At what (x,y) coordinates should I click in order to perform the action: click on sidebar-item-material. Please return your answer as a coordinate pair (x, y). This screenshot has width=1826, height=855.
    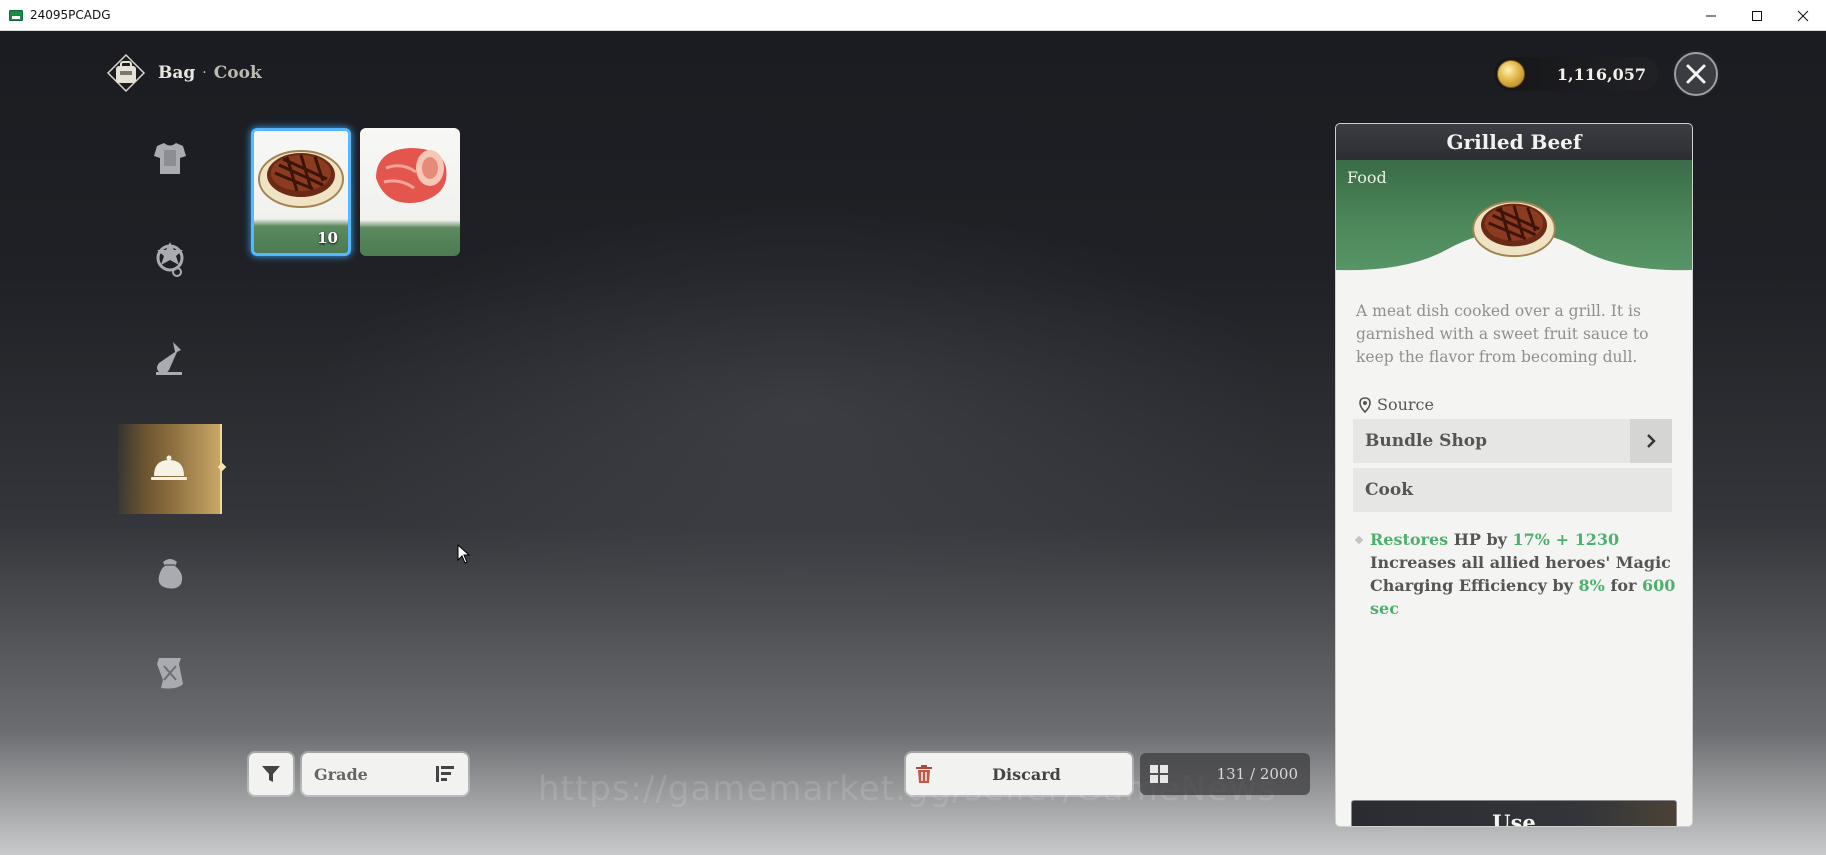
    Looking at the image, I should click on (170, 573).